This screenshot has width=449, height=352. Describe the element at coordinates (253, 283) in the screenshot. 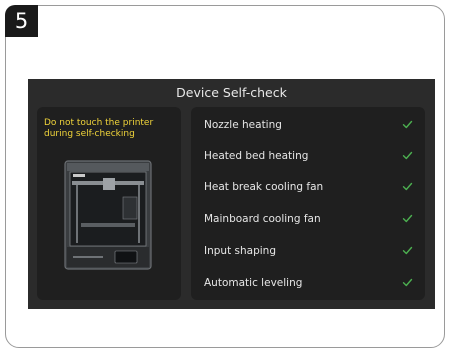

I see `check-label: Automatic leveling` at that location.